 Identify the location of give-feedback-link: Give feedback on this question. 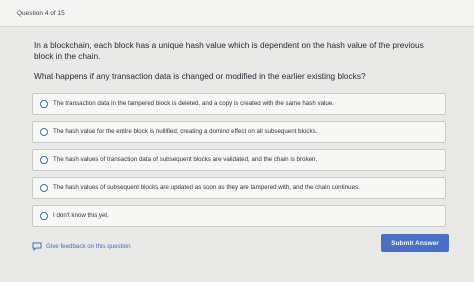
(81, 246).